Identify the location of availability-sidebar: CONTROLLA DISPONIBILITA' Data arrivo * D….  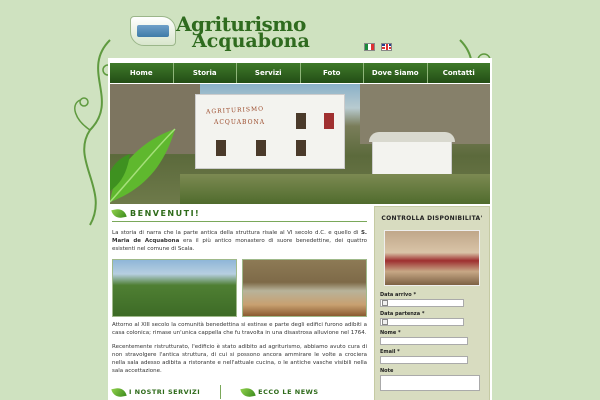
(432, 303).